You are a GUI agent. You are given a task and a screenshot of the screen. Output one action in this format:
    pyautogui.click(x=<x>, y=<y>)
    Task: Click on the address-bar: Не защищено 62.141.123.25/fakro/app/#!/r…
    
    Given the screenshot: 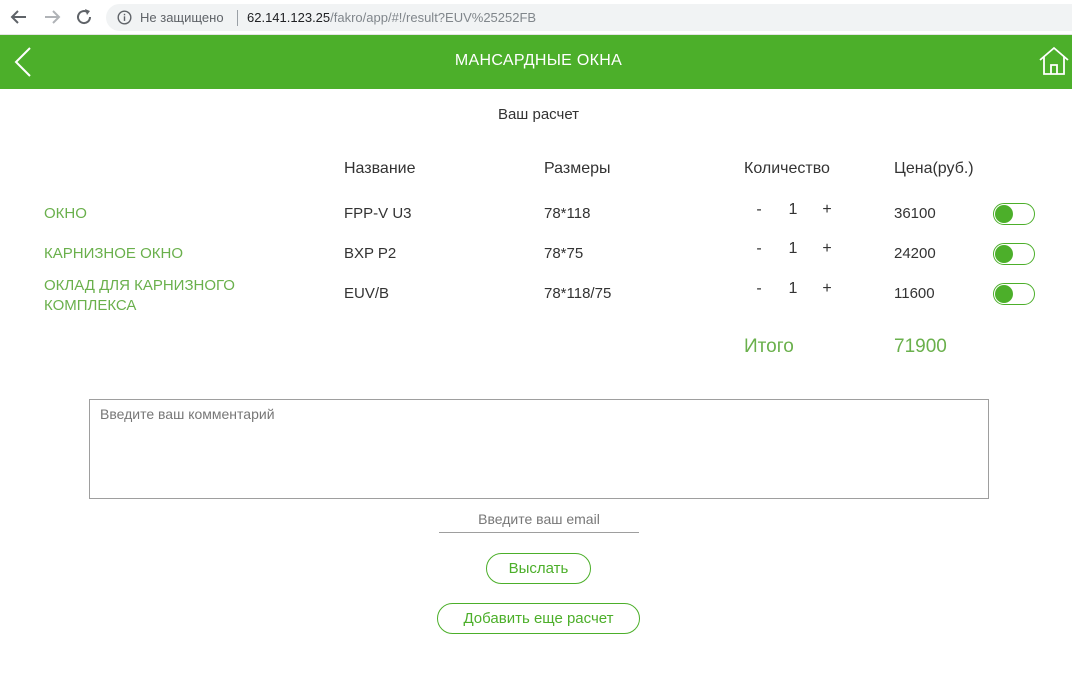 What is the action you would take?
    pyautogui.click(x=589, y=17)
    